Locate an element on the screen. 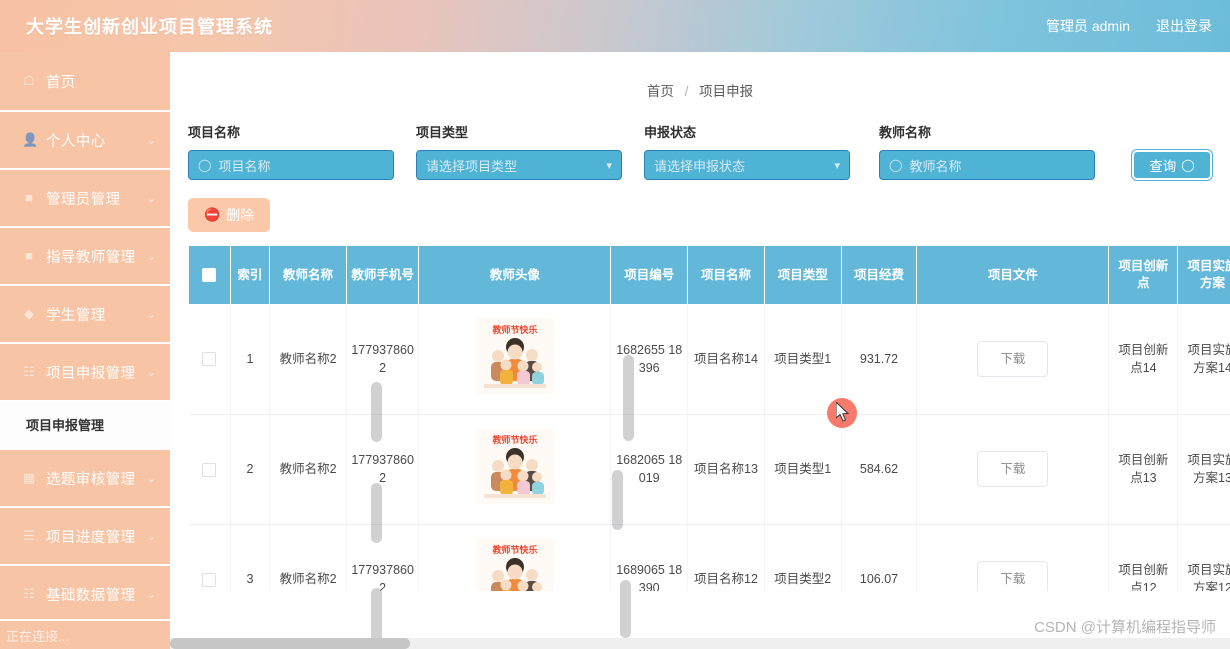  column-header-index: 索引 is located at coordinates (250, 275).